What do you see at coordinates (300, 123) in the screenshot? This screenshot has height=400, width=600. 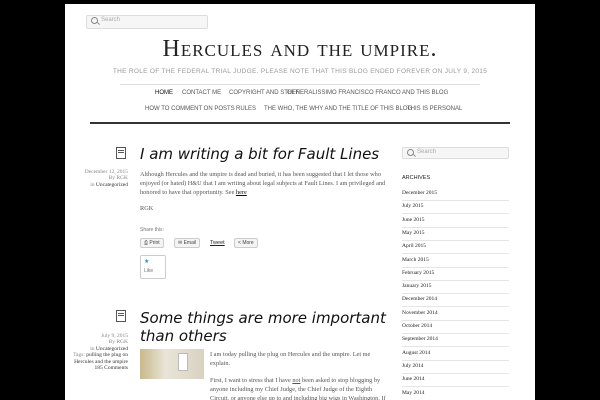 I see `nav-divider` at bounding box center [300, 123].